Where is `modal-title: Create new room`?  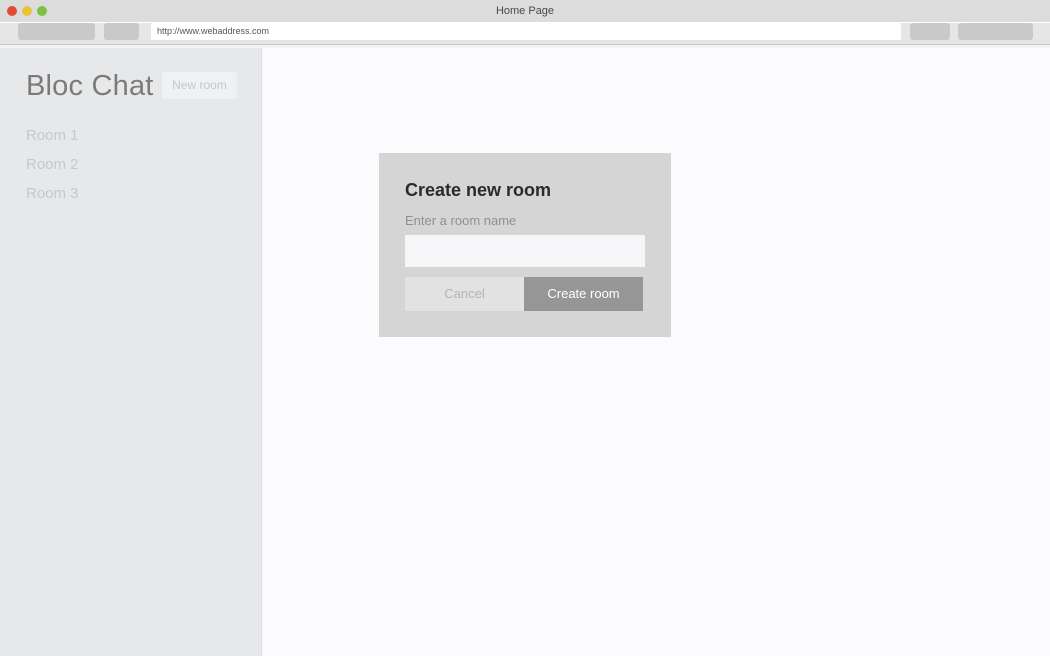
modal-title: Create new room is located at coordinates (478, 190).